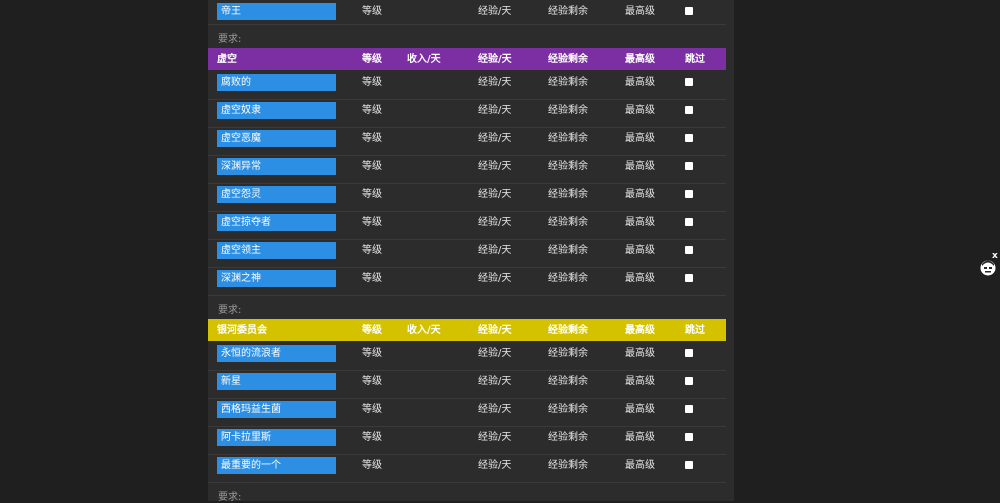  I want to click on row-name-chip: 深渊之神, so click(276, 278).